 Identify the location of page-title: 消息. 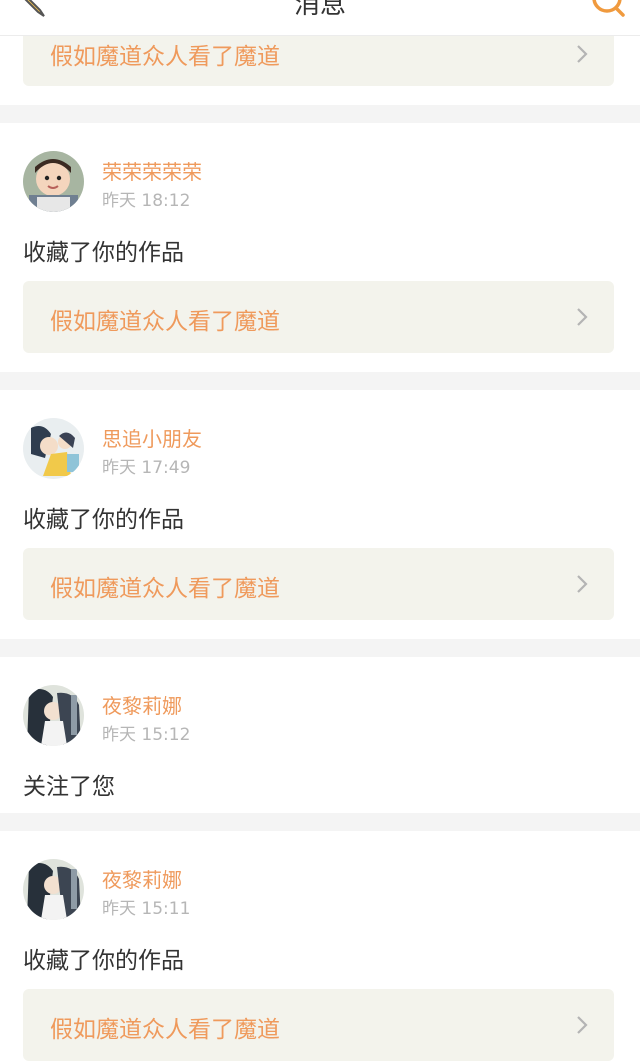
(319, 10).